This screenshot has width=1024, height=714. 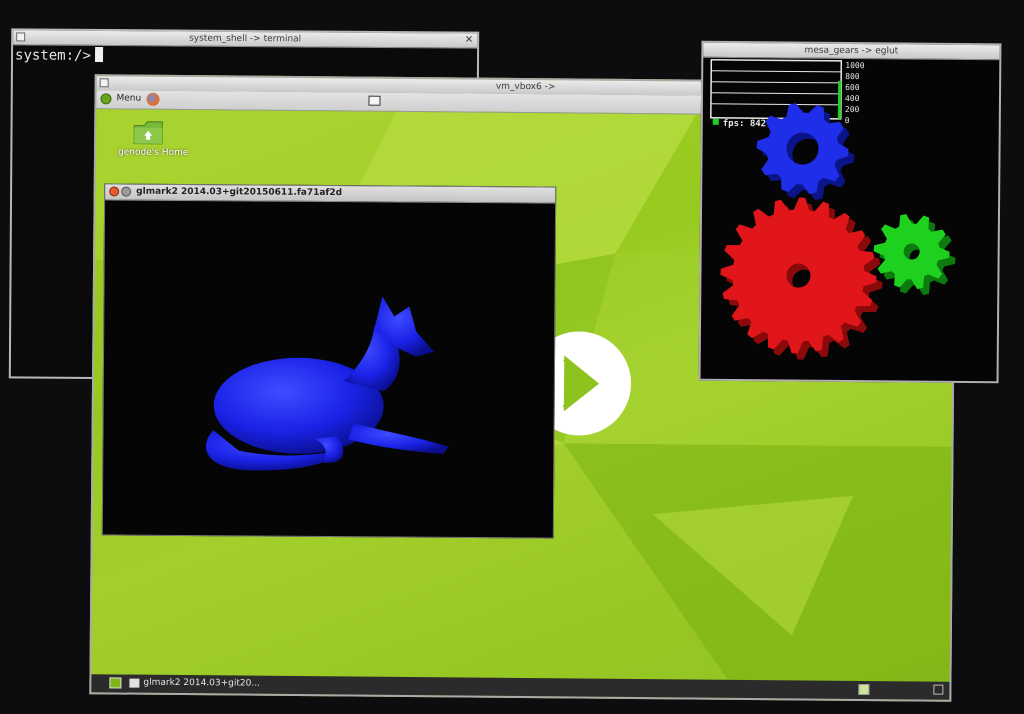 What do you see at coordinates (847, 120) in the screenshot?
I see `scale-label: 0` at bounding box center [847, 120].